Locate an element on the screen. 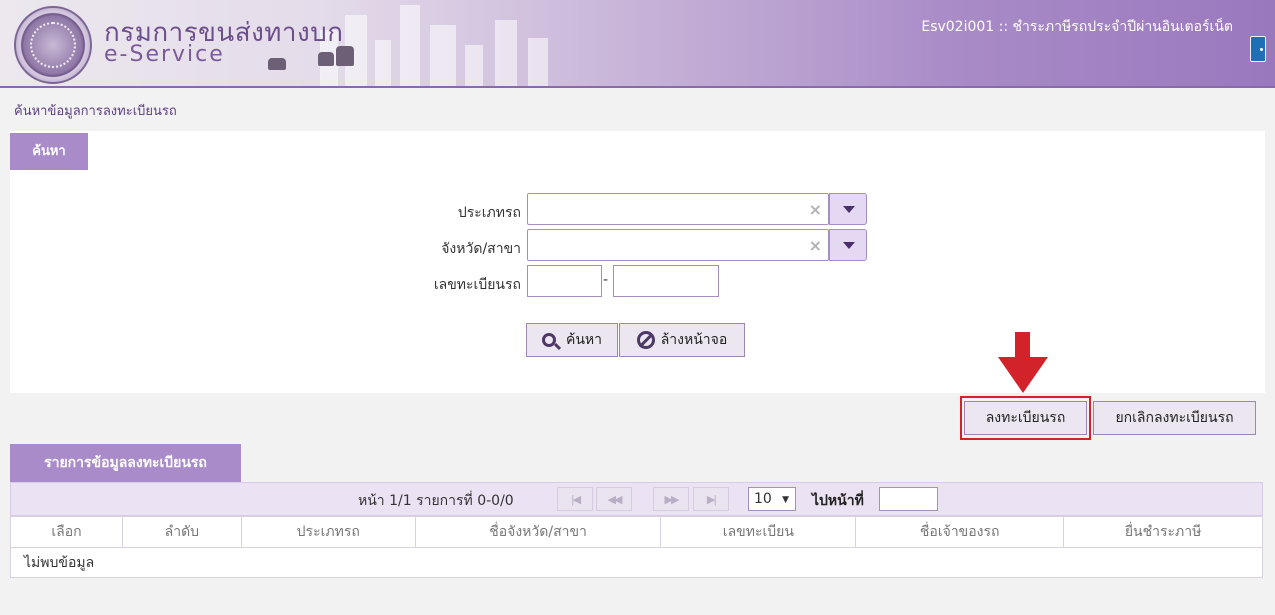  province-dropdown-button is located at coordinates (848, 245).